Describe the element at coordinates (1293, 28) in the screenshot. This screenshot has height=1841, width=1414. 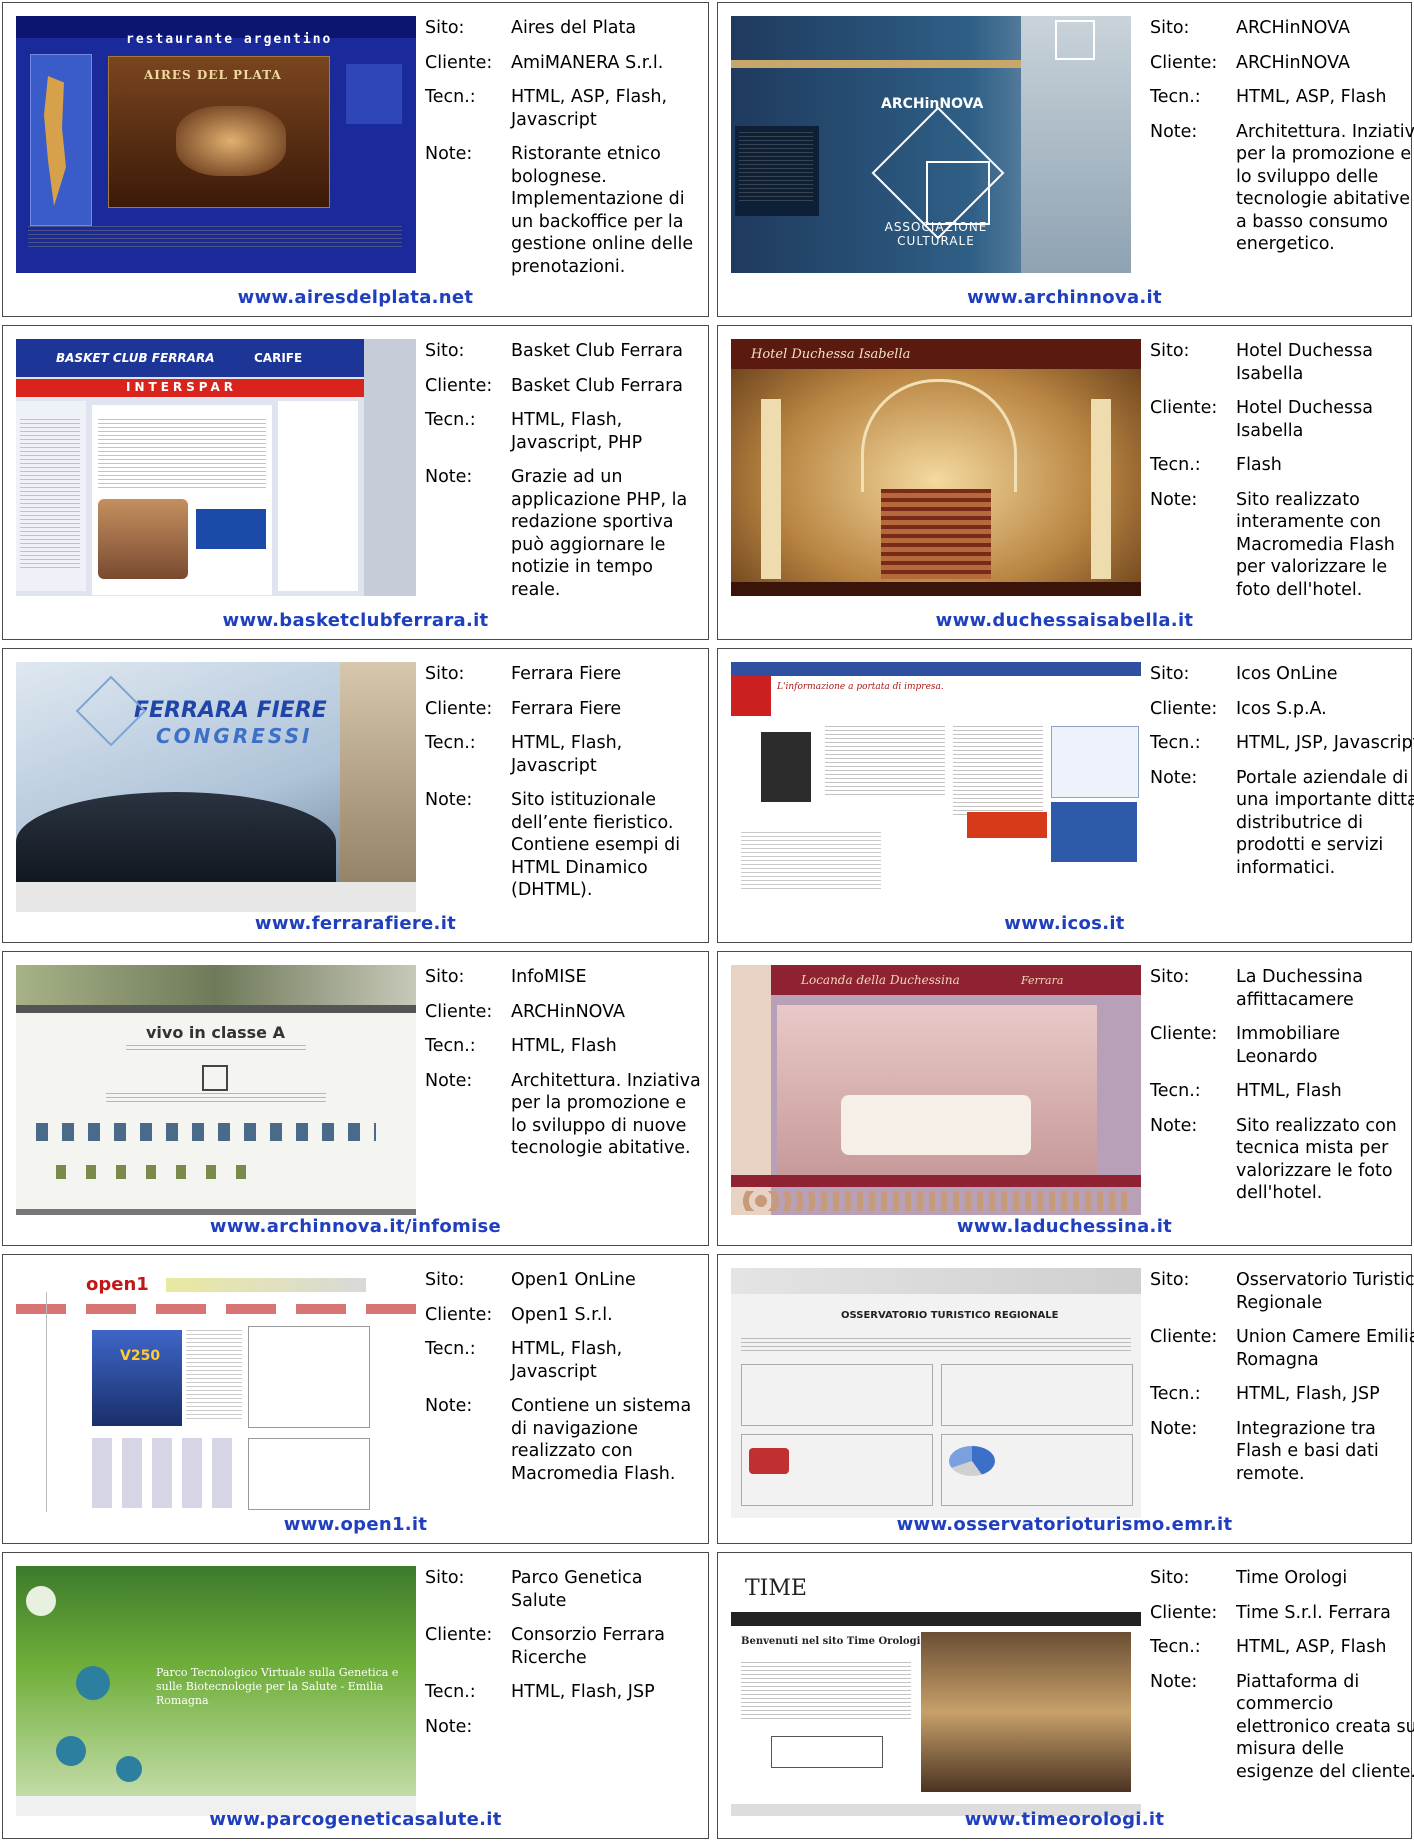
I see `site-value: ARCHinNOVA` at that location.